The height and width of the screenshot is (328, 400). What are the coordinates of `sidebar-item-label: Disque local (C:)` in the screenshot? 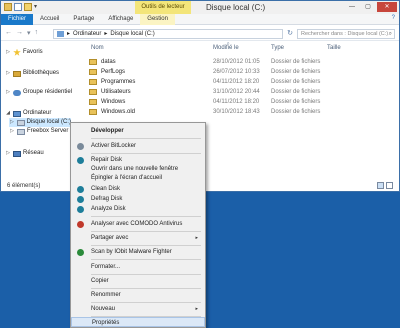 It's located at (48, 122).